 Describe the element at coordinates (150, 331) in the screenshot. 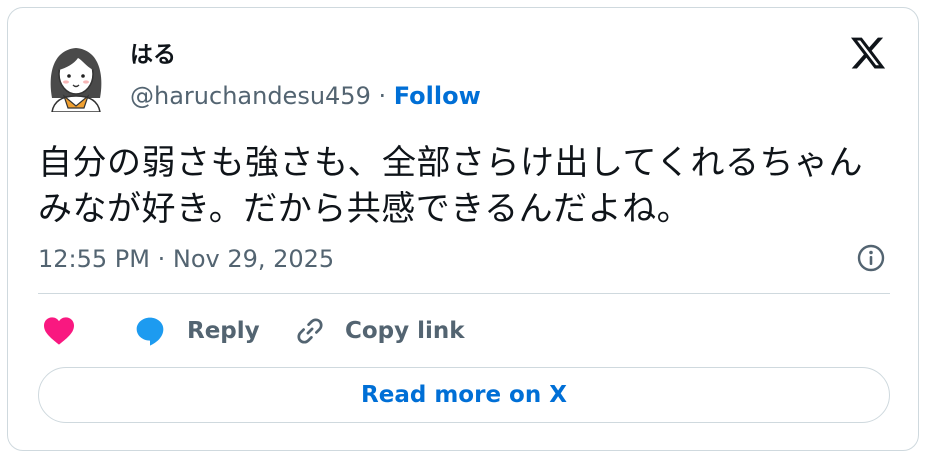

I see `speech-bubble-icon` at that location.